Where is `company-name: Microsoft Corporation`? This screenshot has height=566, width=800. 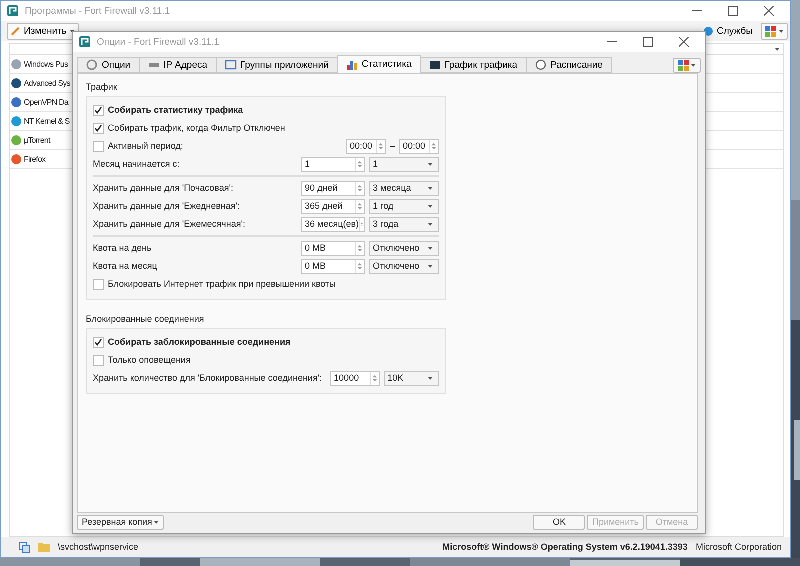
company-name: Microsoft Corporation is located at coordinates (739, 547).